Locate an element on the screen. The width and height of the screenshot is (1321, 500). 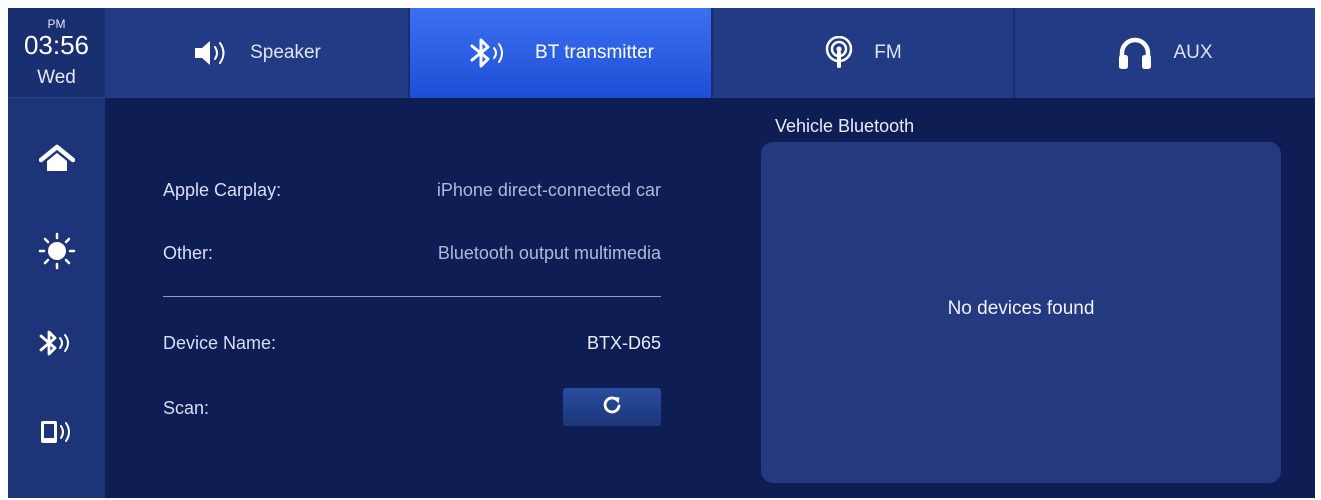
home-icon is located at coordinates (56, 159).